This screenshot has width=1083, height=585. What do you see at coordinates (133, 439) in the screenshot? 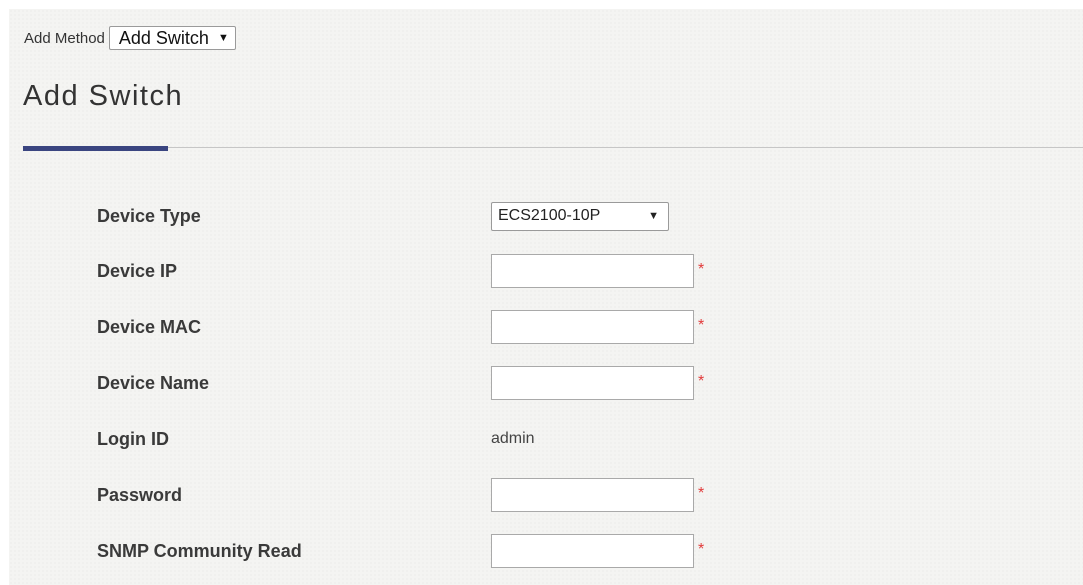
I see `login-id-label: Login ID` at bounding box center [133, 439].